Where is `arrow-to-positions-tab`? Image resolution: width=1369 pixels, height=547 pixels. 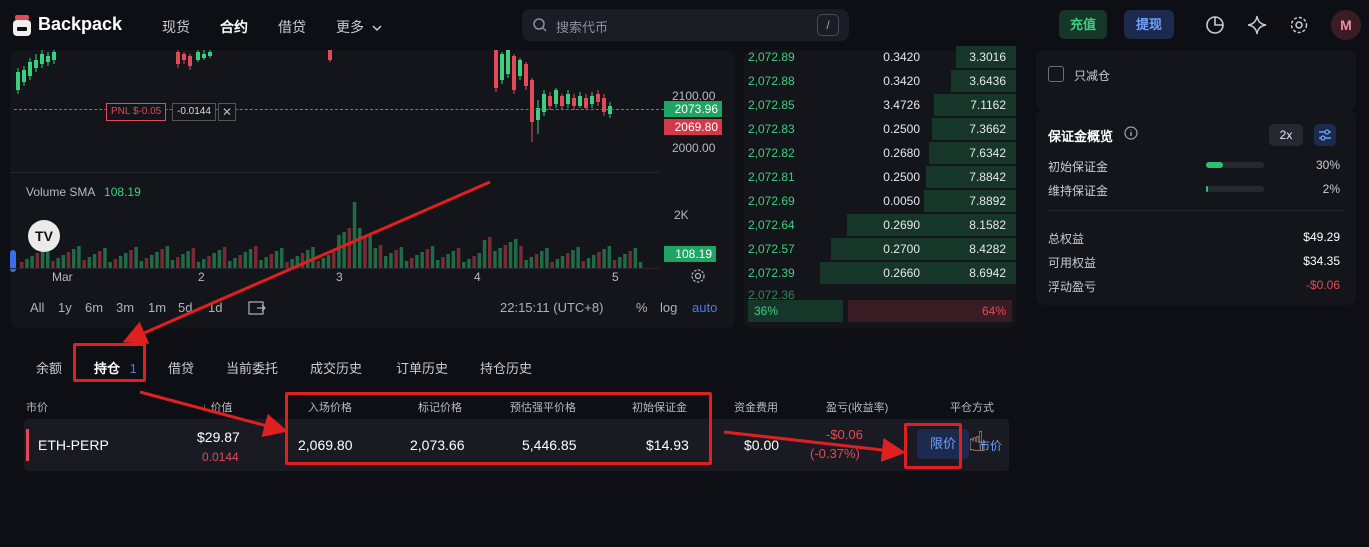
arrow-to-positions-tab is located at coordinates (306, 262).